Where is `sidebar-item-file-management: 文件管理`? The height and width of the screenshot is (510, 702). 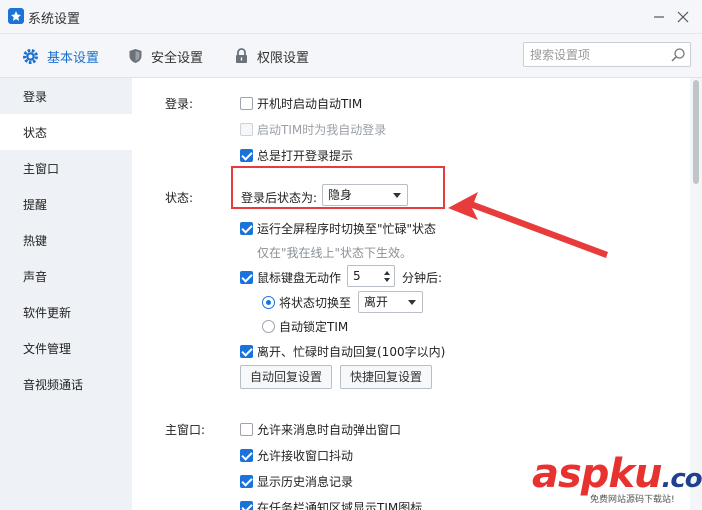
sidebar-item-file-management: 文件管理 is located at coordinates (66, 348).